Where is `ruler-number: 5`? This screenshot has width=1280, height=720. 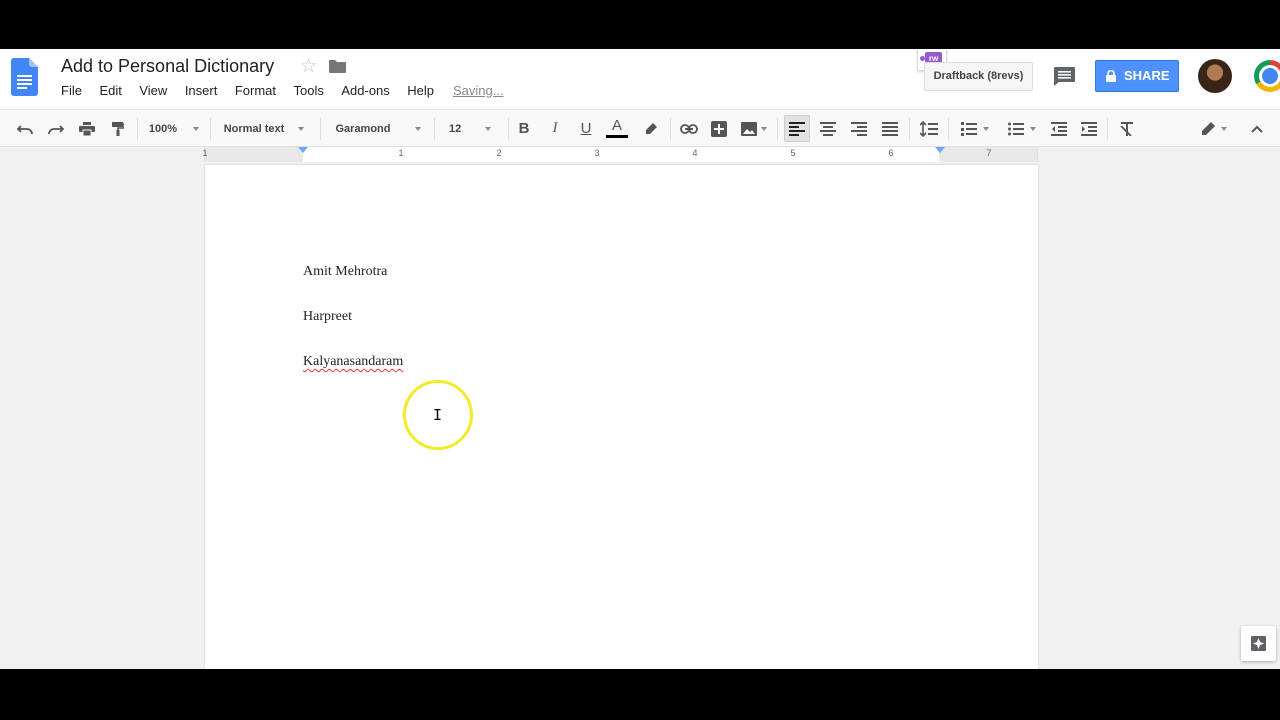
ruler-number: 5 is located at coordinates (793, 153).